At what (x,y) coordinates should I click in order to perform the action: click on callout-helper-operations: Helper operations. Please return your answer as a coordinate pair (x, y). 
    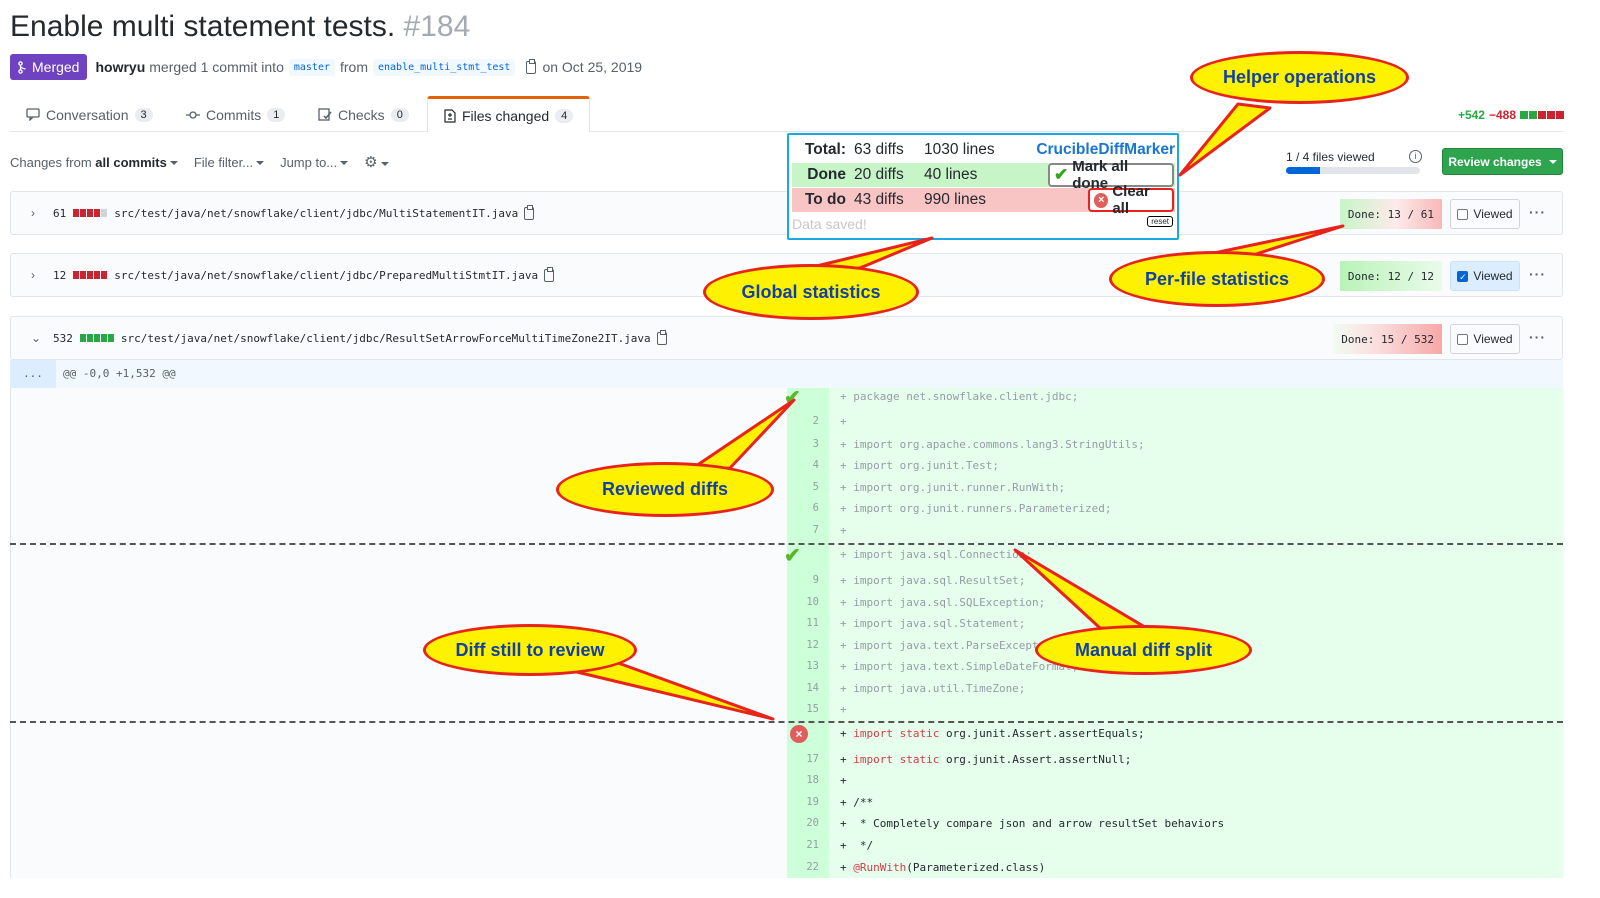
    Looking at the image, I should click on (1299, 77).